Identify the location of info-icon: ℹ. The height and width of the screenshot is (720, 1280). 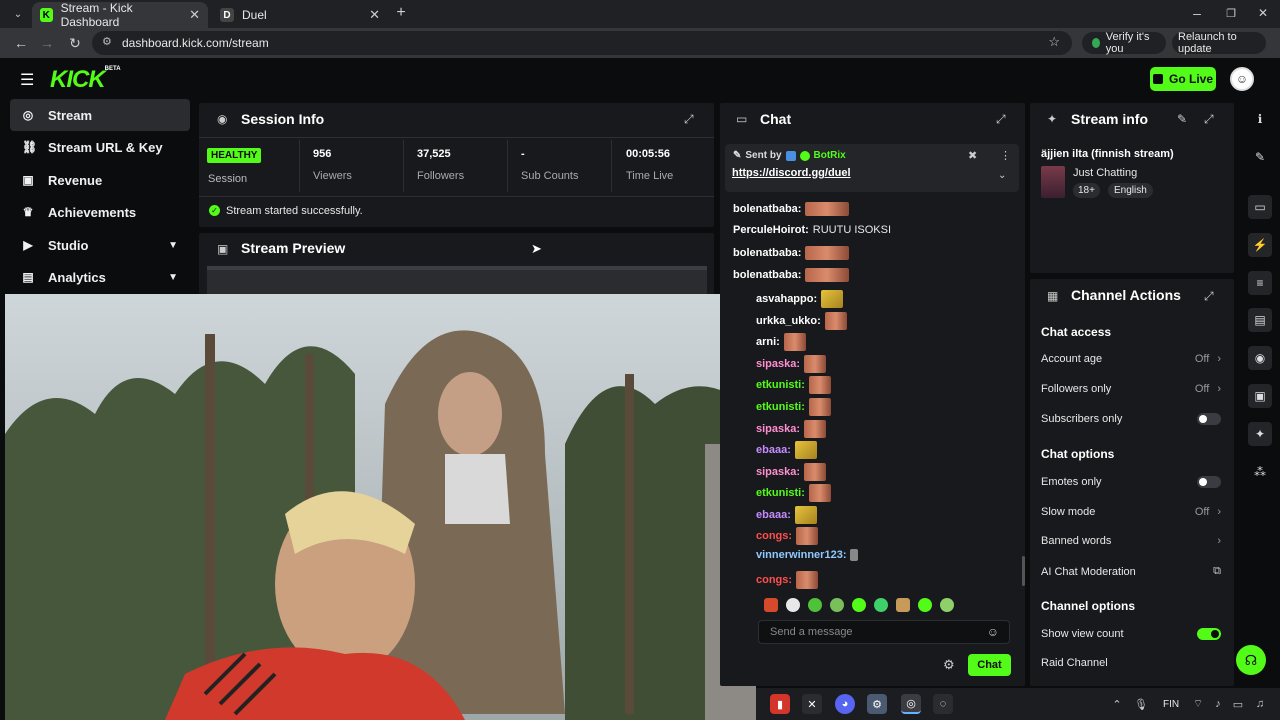
(1260, 119).